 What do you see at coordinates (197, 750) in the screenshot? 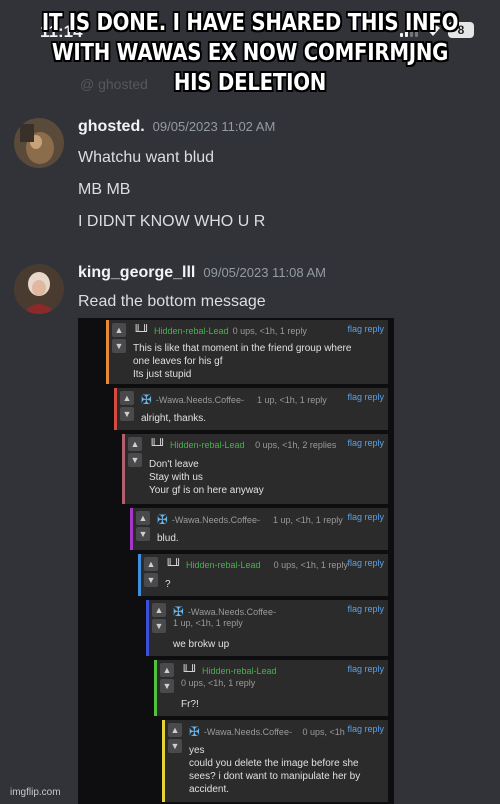
I see `comment-text: yes` at bounding box center [197, 750].